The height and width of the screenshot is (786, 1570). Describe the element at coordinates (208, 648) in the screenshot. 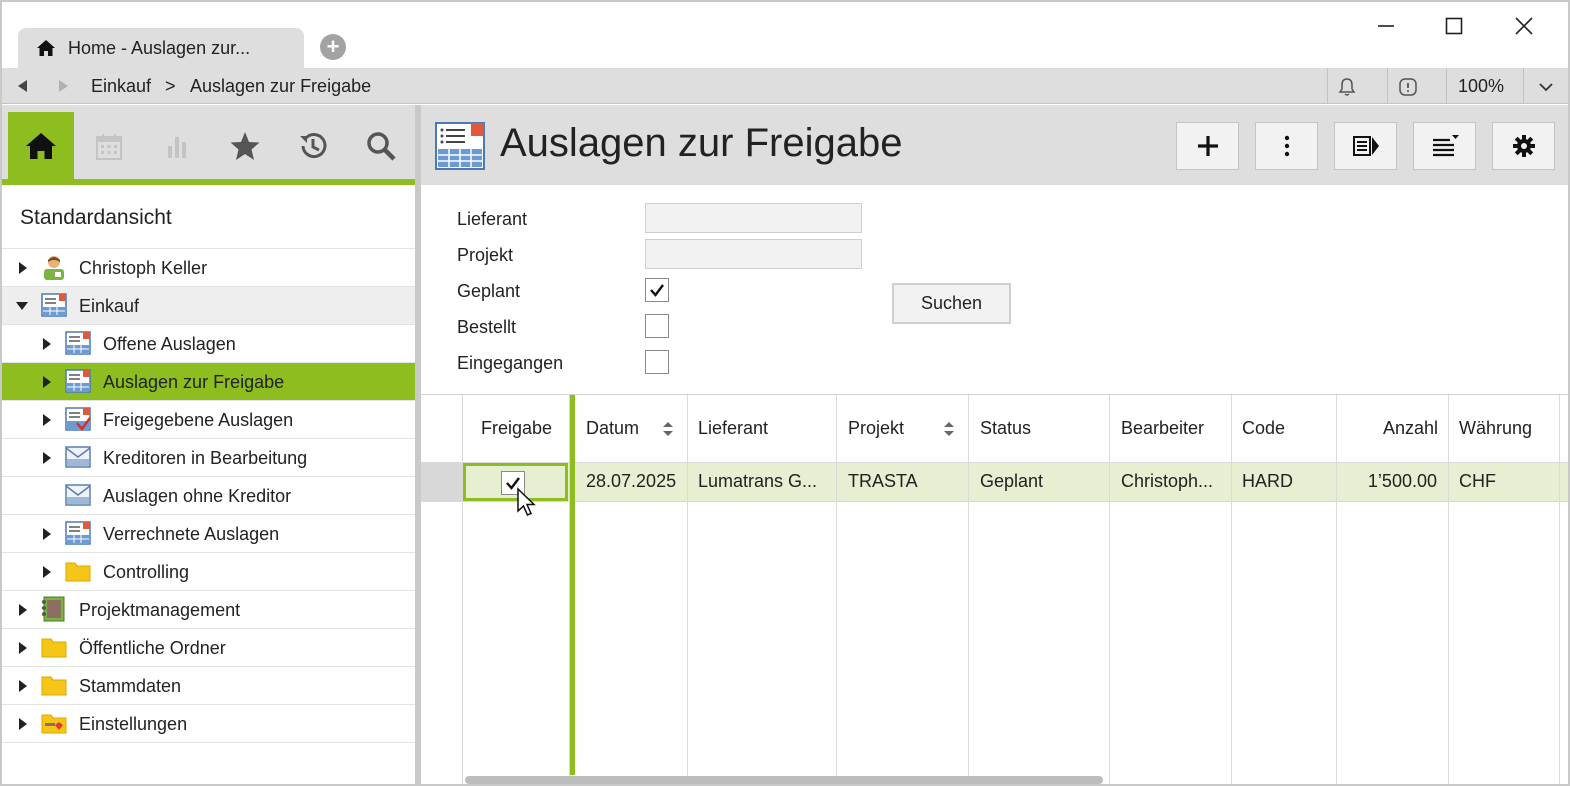

I see `tree-item-oeffentliche-ordner: Öffentliche Ordner` at that location.